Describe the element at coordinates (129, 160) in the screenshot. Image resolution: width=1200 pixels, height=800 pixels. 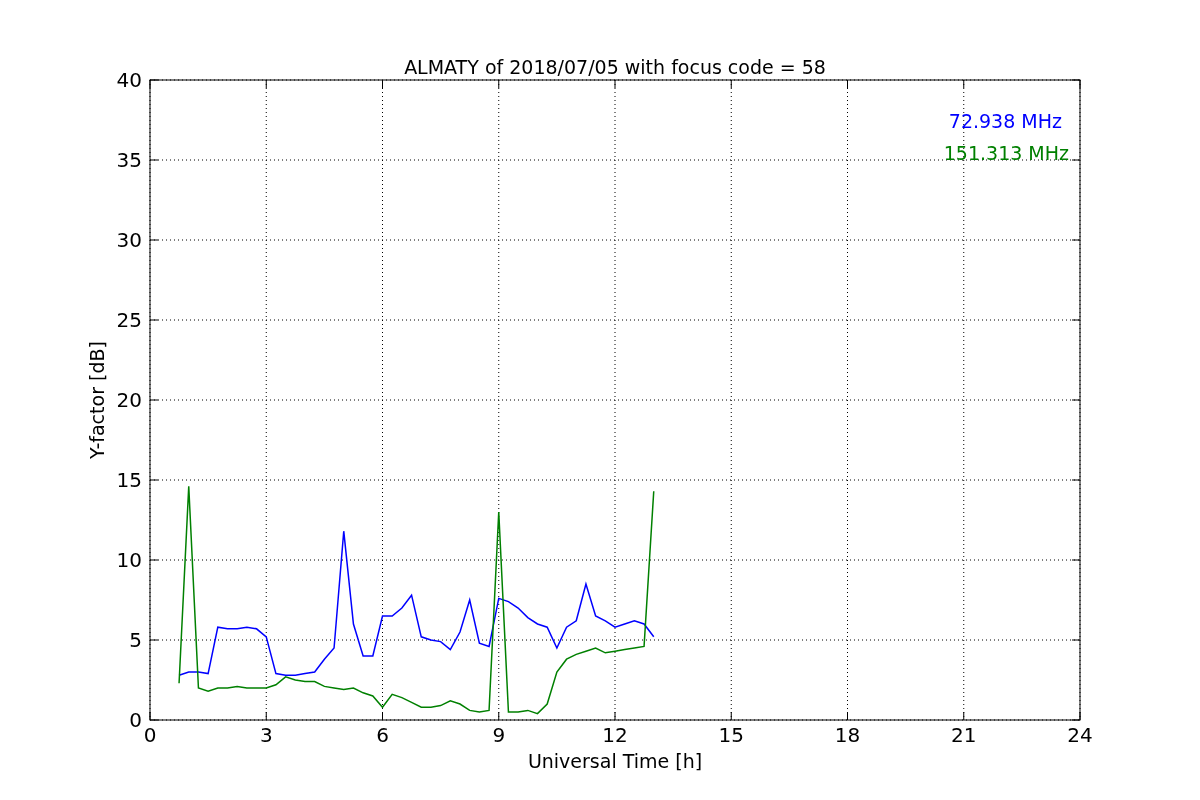
I see `tick-label: 35` at that location.